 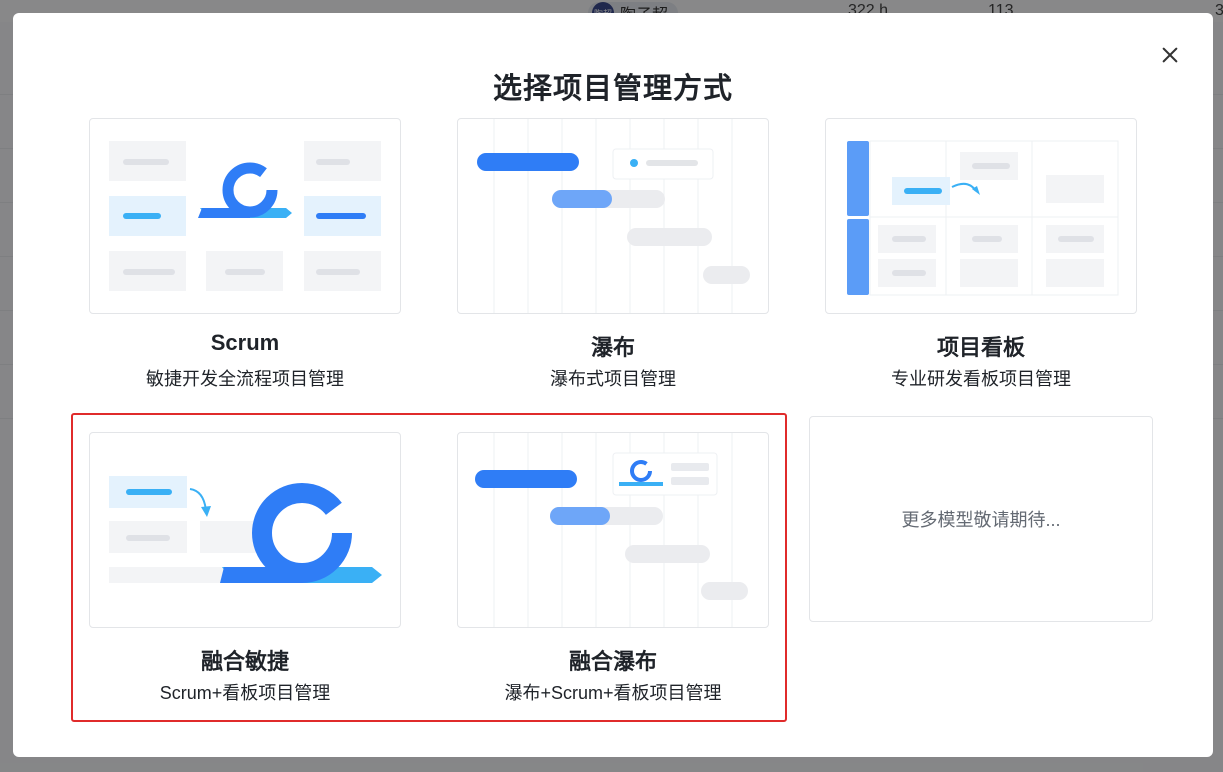 I want to click on close-icon, so click(x=1170, y=55).